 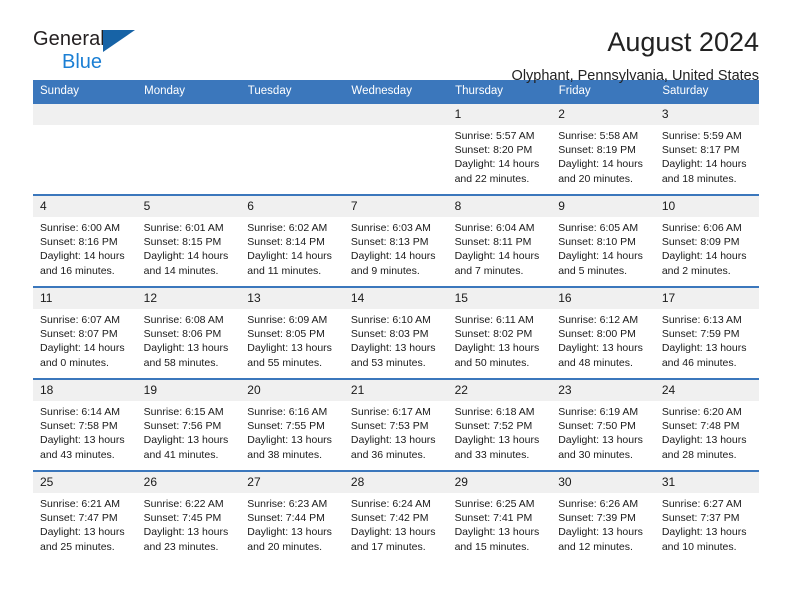 What do you see at coordinates (181, 362) in the screenshot?
I see `daylight-duration-line2: and 58 minutes.` at bounding box center [181, 362].